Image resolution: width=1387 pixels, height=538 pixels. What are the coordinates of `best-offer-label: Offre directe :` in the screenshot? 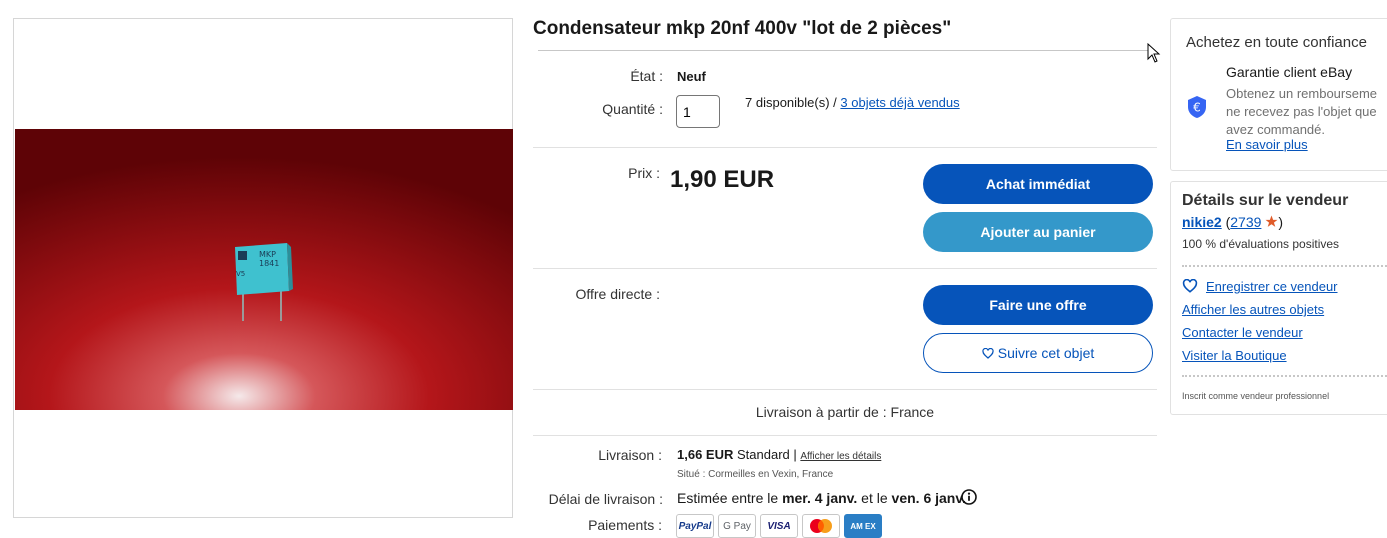 It's located at (617, 294).